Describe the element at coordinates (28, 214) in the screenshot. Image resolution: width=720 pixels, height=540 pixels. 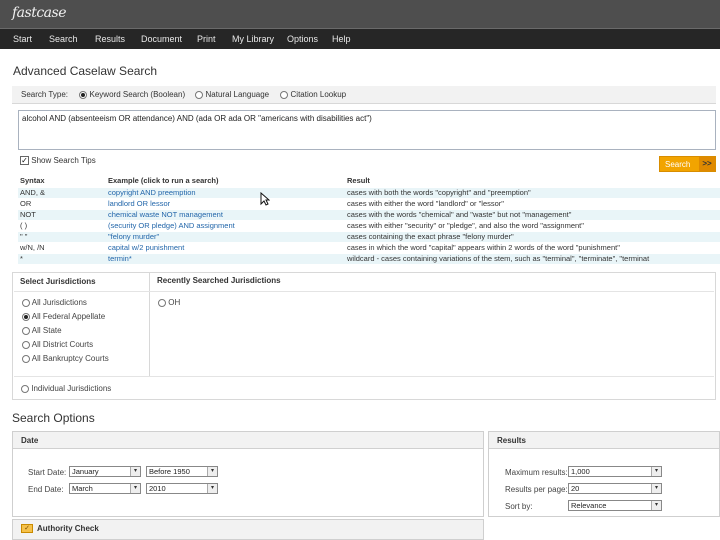
I see `syntax-cell: NOT` at that location.